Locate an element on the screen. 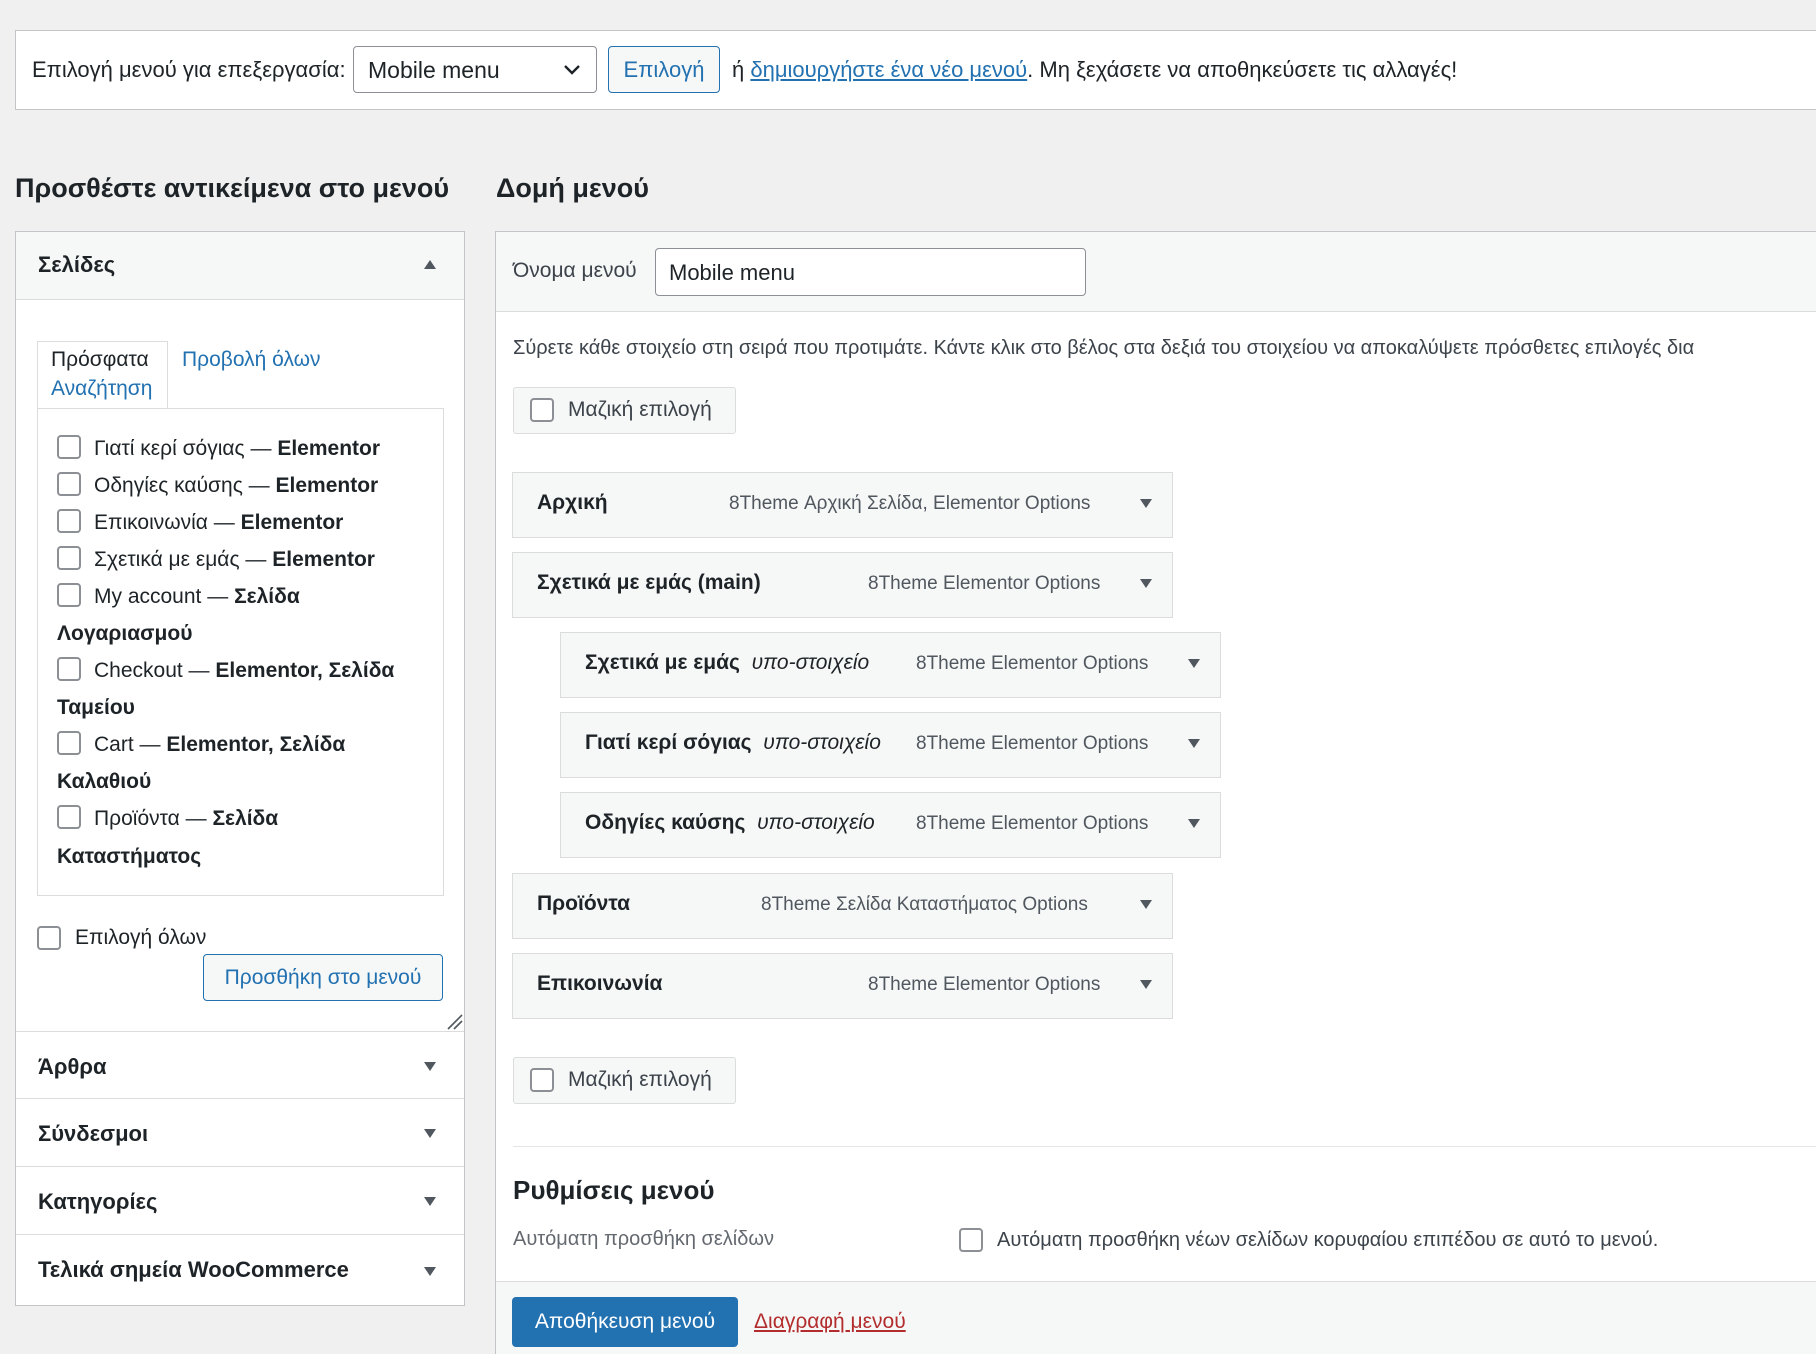 The height and width of the screenshot is (1354, 1816). tab-recent-label: Πρόσφατα is located at coordinates (100, 359).